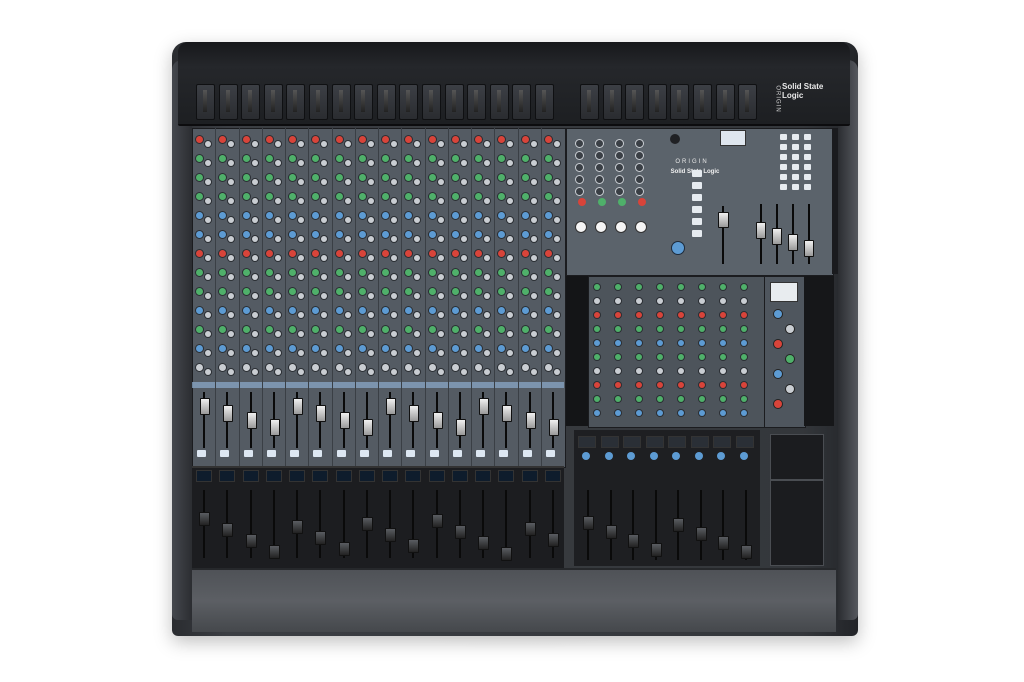 The width and height of the screenshot is (1024, 682). Describe the element at coordinates (777, 99) in the screenshot. I see `model-tag: ORIGIN` at that location.